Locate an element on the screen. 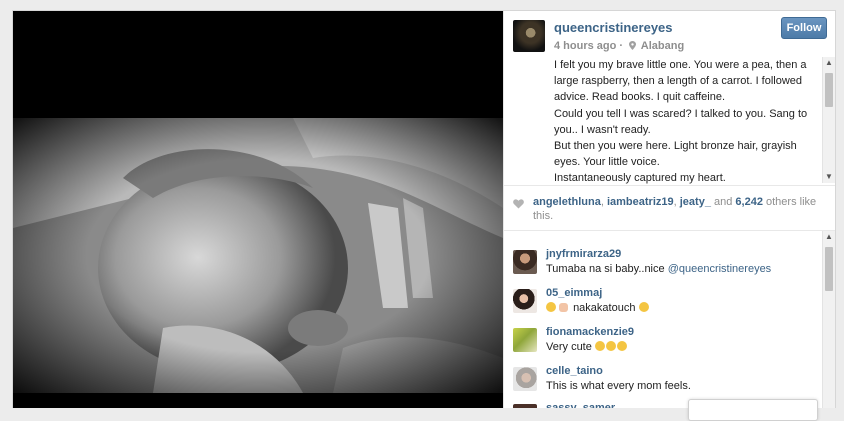 Image resolution: width=844 pixels, height=421 pixels. comment-item: 05_eimmaj nakakatouch is located at coordinates (663, 305).